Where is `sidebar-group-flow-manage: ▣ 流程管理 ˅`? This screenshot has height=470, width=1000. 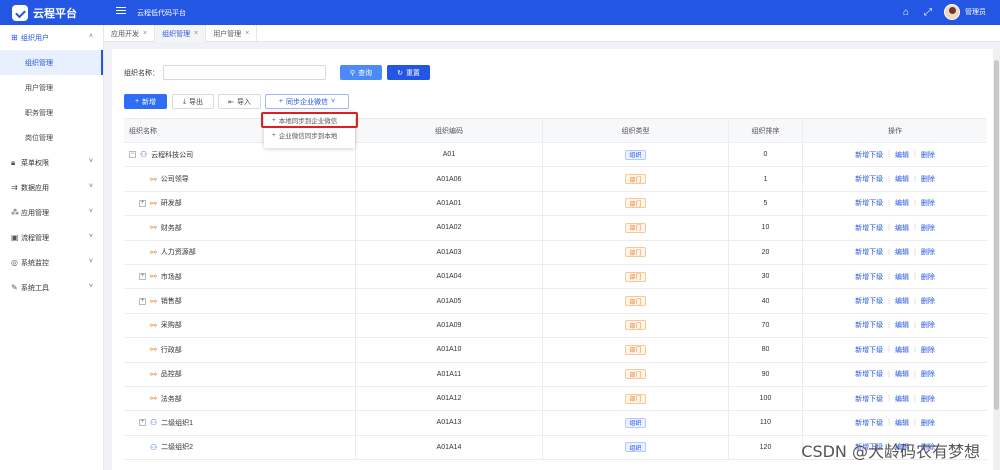
sidebar-group-flow-manage: ▣ 流程管理 ˅ is located at coordinates (51, 237).